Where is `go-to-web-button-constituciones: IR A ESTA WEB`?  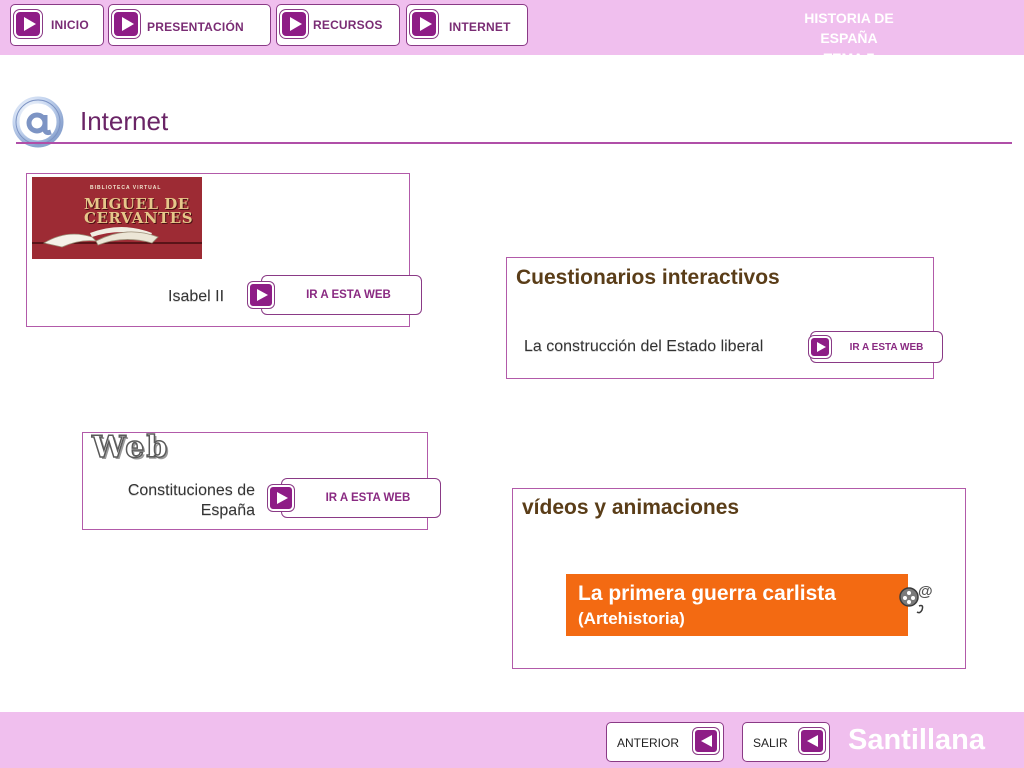 go-to-web-button-constituciones: IR A ESTA WEB is located at coordinates (354, 498).